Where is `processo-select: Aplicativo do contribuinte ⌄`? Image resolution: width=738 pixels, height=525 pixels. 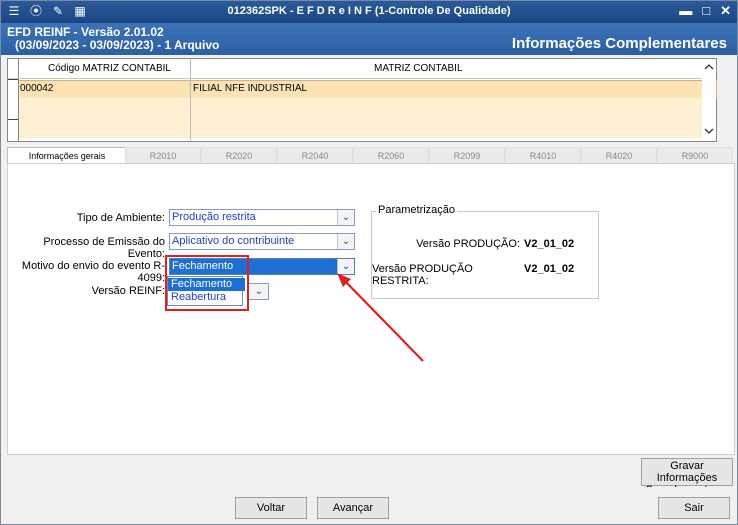
processo-select: Aplicativo do contribuinte ⌄ is located at coordinates (262, 241).